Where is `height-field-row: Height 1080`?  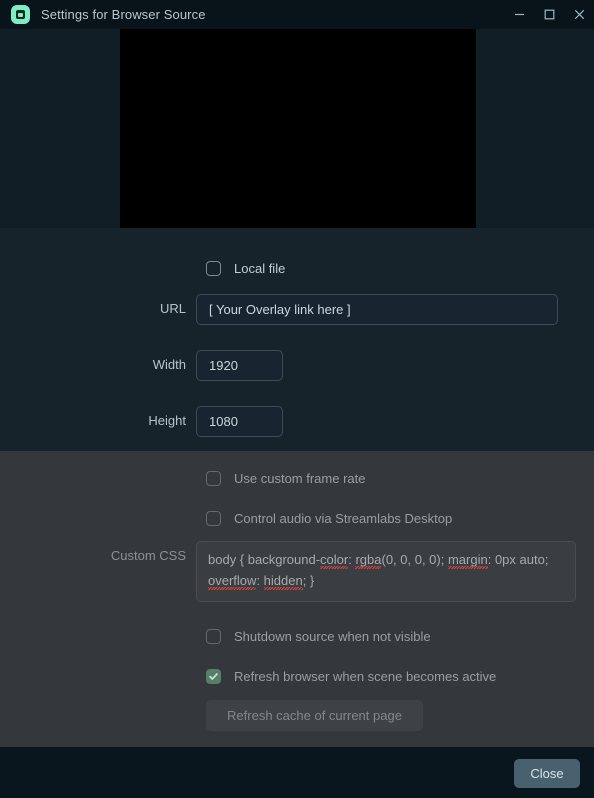
height-field-row: Height 1080 is located at coordinates (141, 421).